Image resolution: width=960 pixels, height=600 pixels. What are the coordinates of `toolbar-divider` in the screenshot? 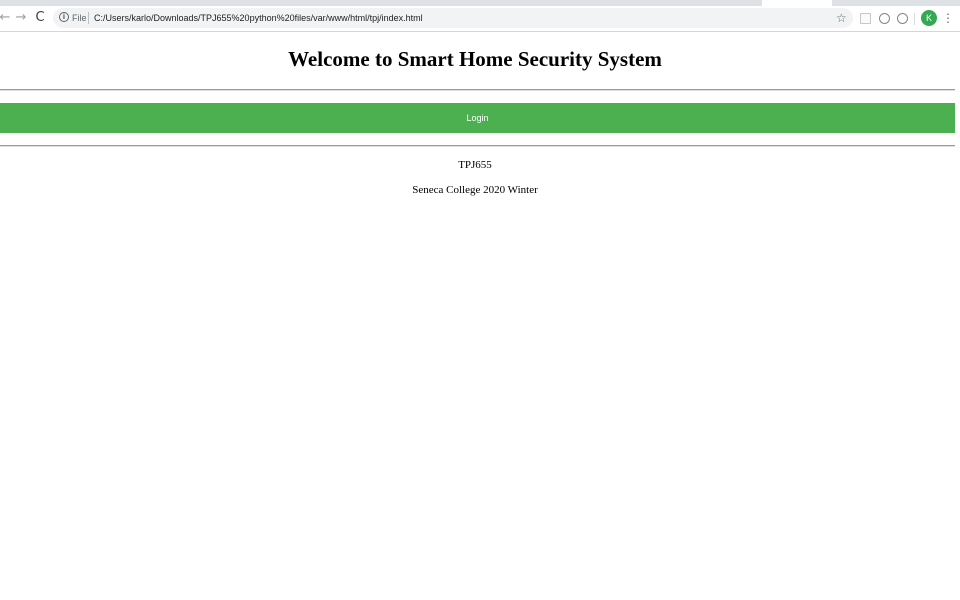 It's located at (914, 19).